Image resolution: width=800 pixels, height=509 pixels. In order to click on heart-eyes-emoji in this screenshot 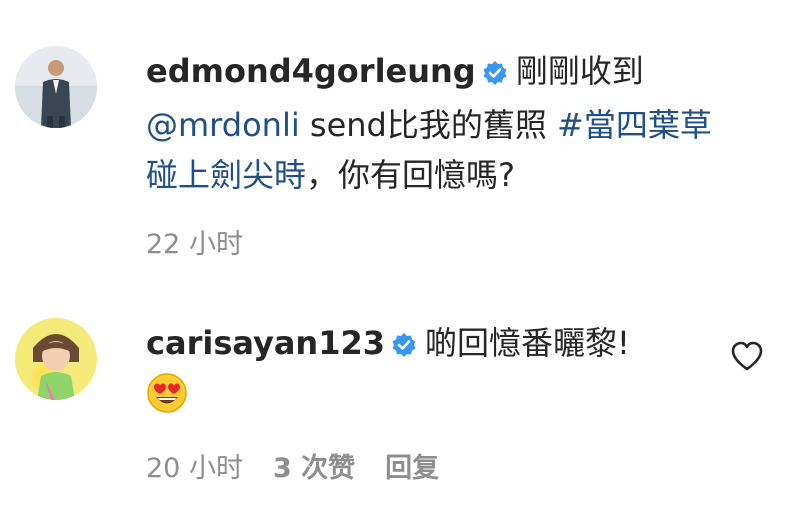, I will do `click(167, 400)`.